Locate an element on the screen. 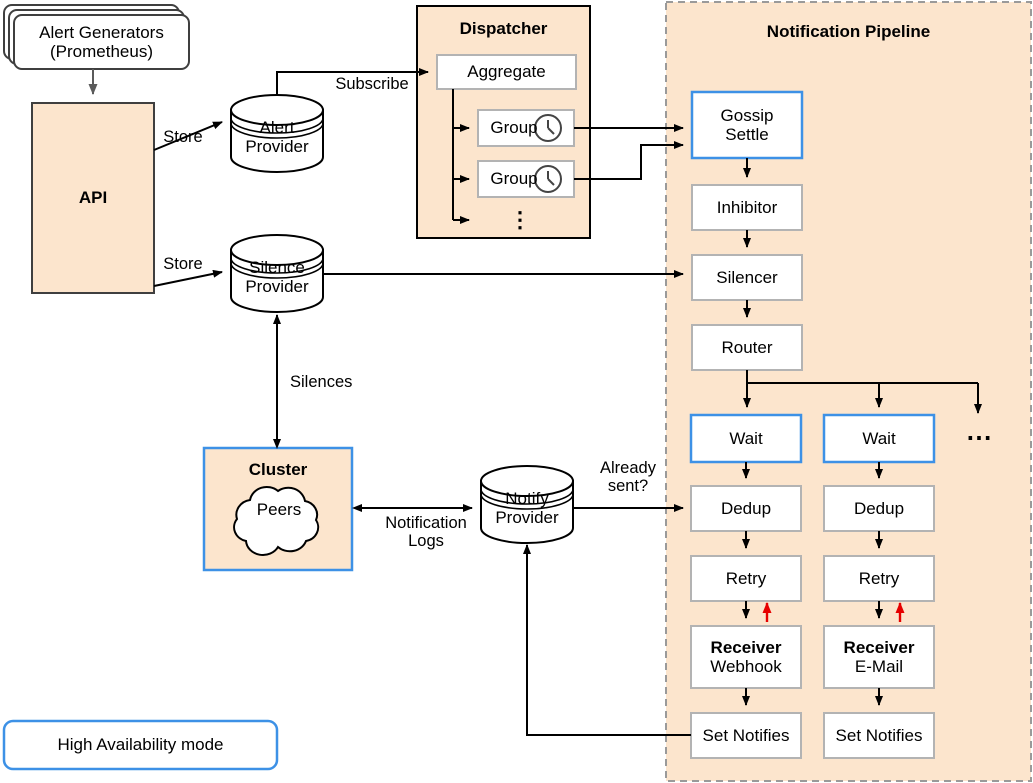 The height and width of the screenshot is (783, 1033). edge-api-to-silence-provider is located at coordinates (188, 278).